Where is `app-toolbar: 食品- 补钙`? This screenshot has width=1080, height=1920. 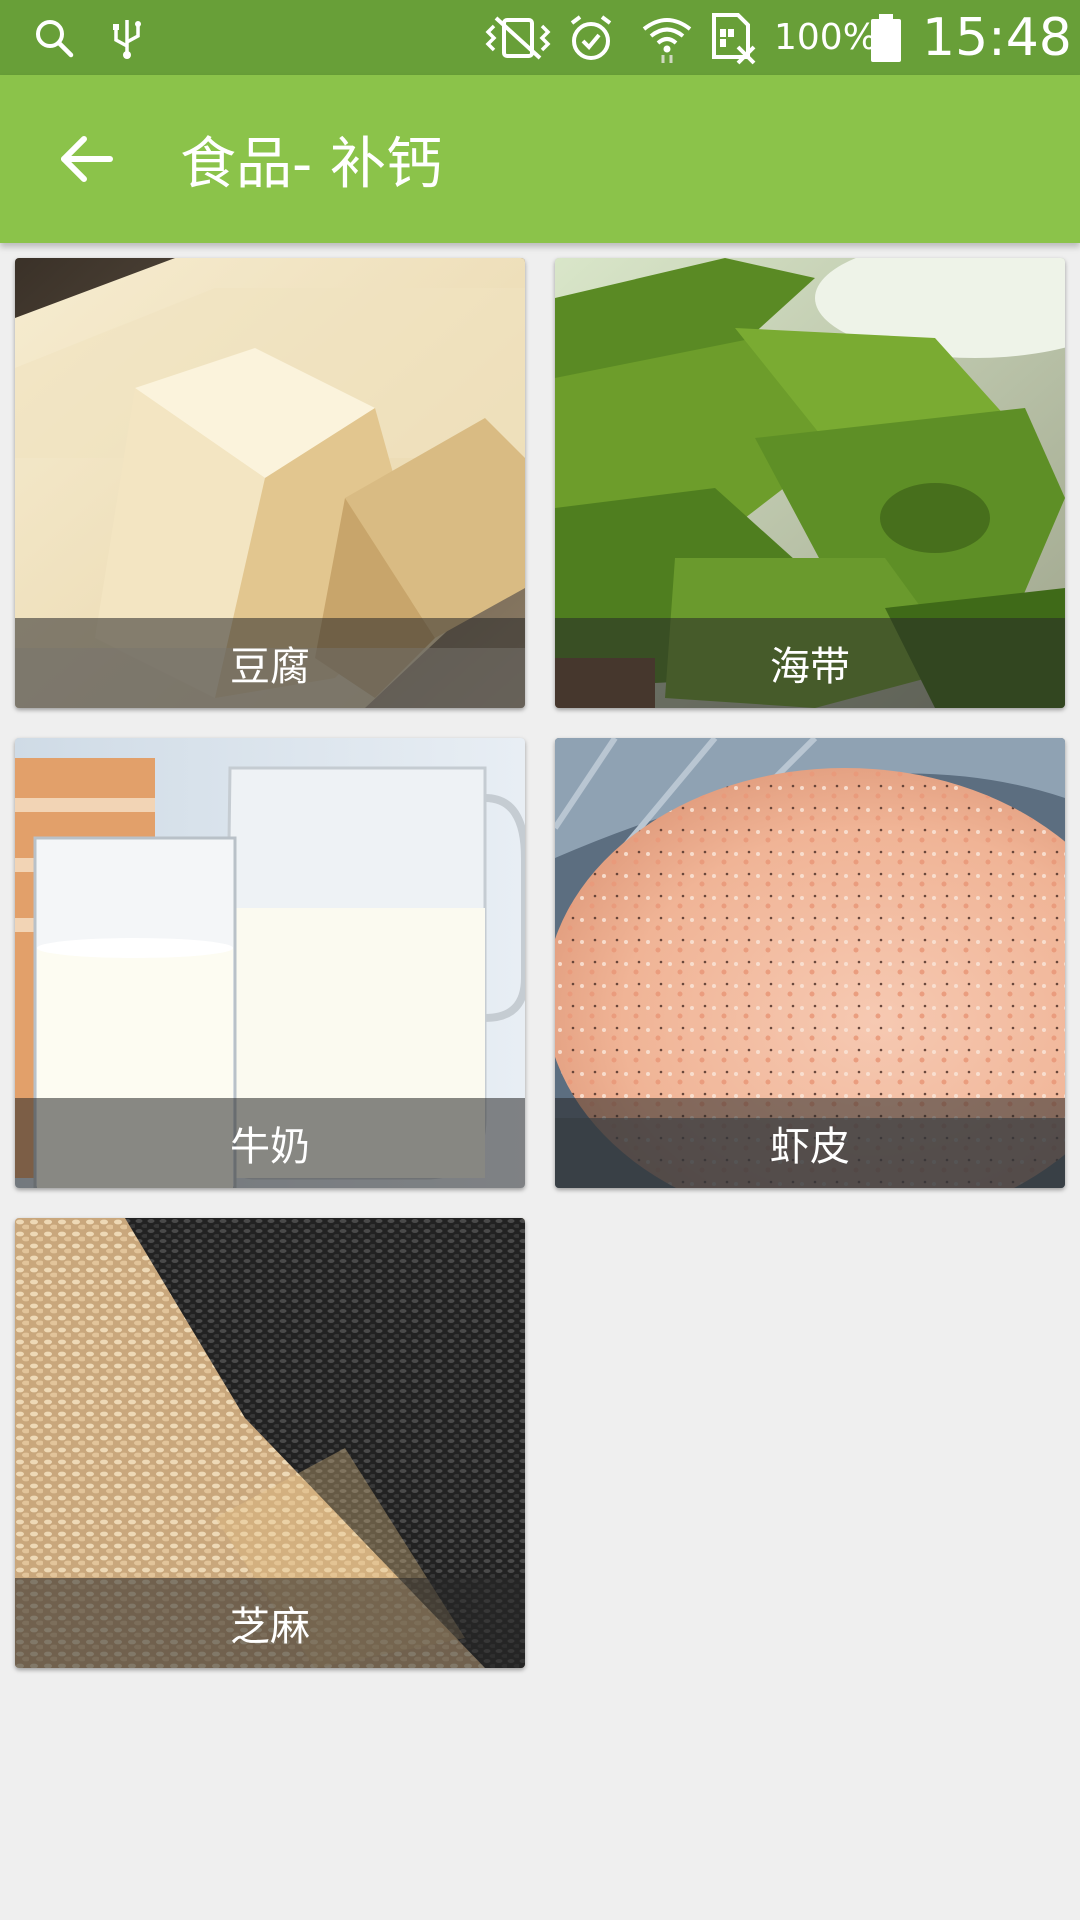
app-toolbar: 食品- 补钙 is located at coordinates (540, 159).